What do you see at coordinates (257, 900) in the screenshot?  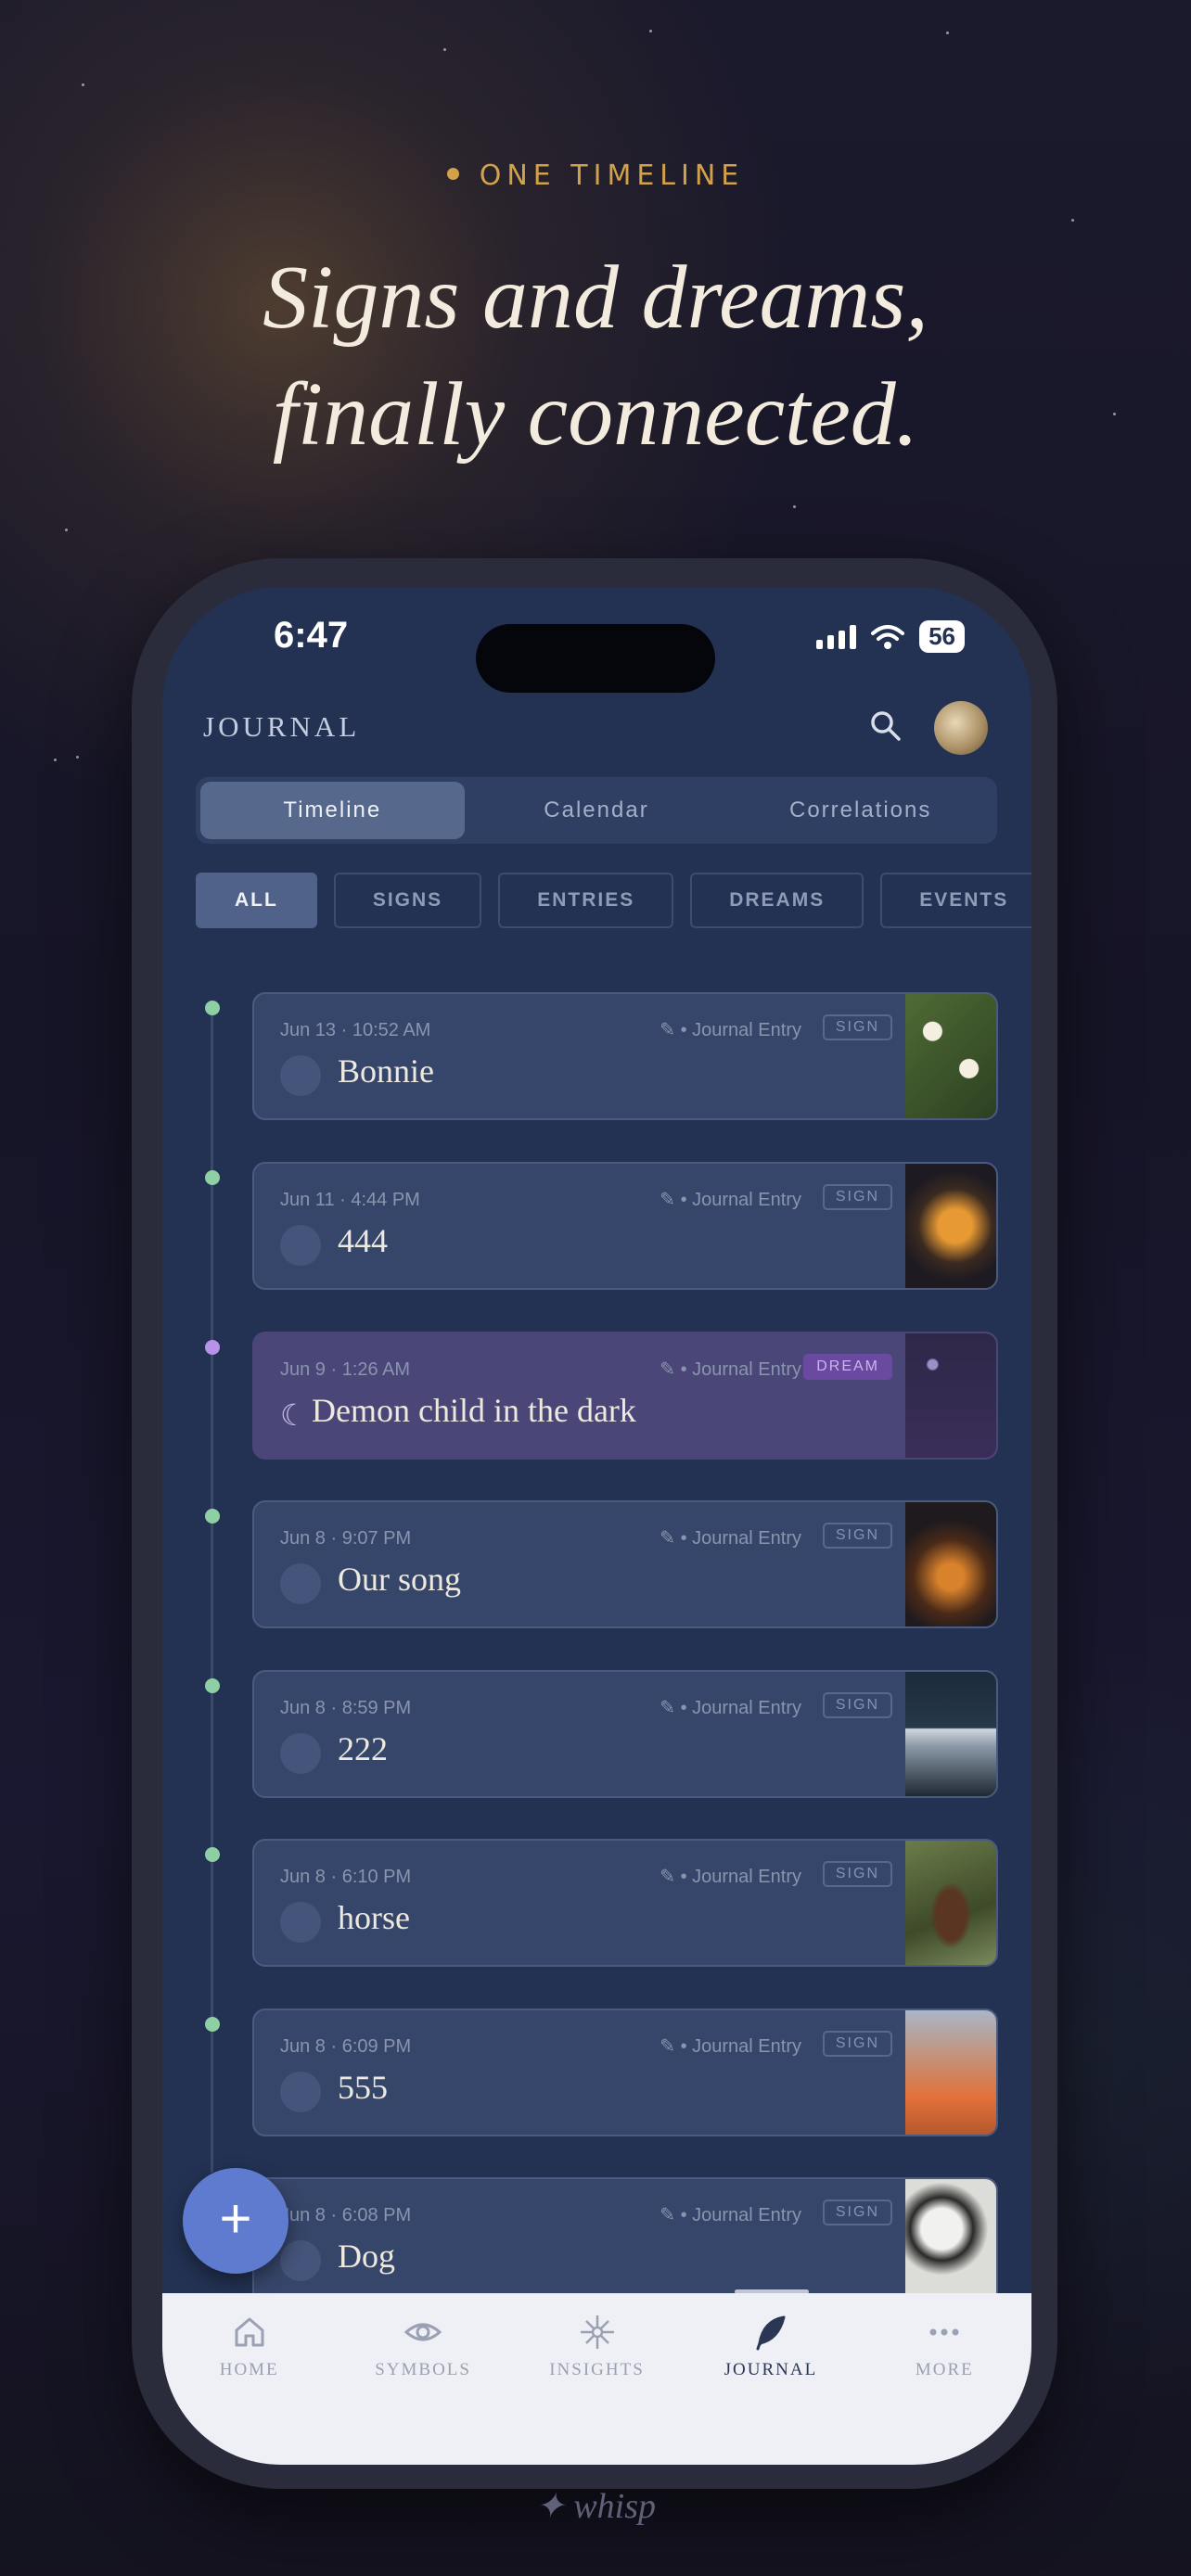 I see `filter-all: ALL` at bounding box center [257, 900].